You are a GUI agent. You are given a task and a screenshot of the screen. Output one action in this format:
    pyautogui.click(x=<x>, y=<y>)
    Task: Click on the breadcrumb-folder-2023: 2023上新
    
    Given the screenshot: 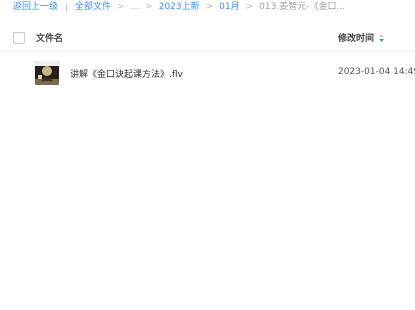 What is the action you would take?
    pyautogui.click(x=179, y=7)
    